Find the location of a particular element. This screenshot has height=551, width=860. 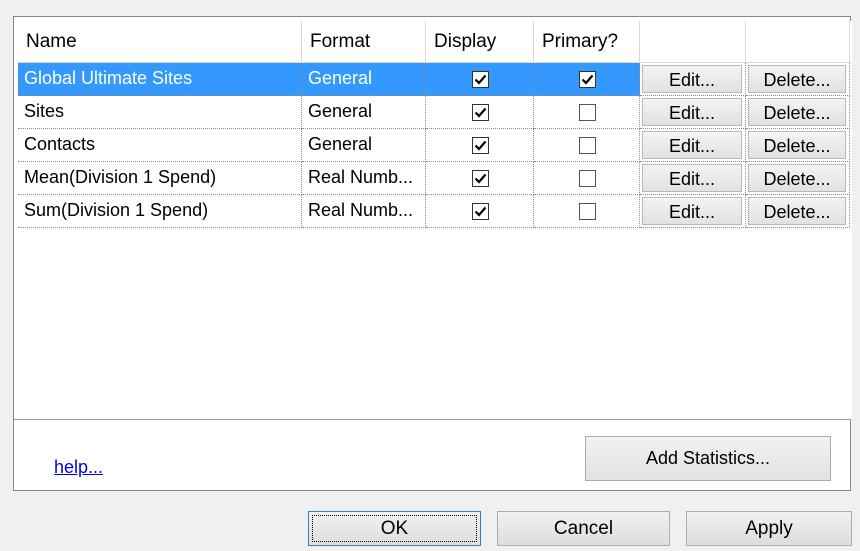

row-name-cell: Global Ultimate Sites is located at coordinates (160, 79).